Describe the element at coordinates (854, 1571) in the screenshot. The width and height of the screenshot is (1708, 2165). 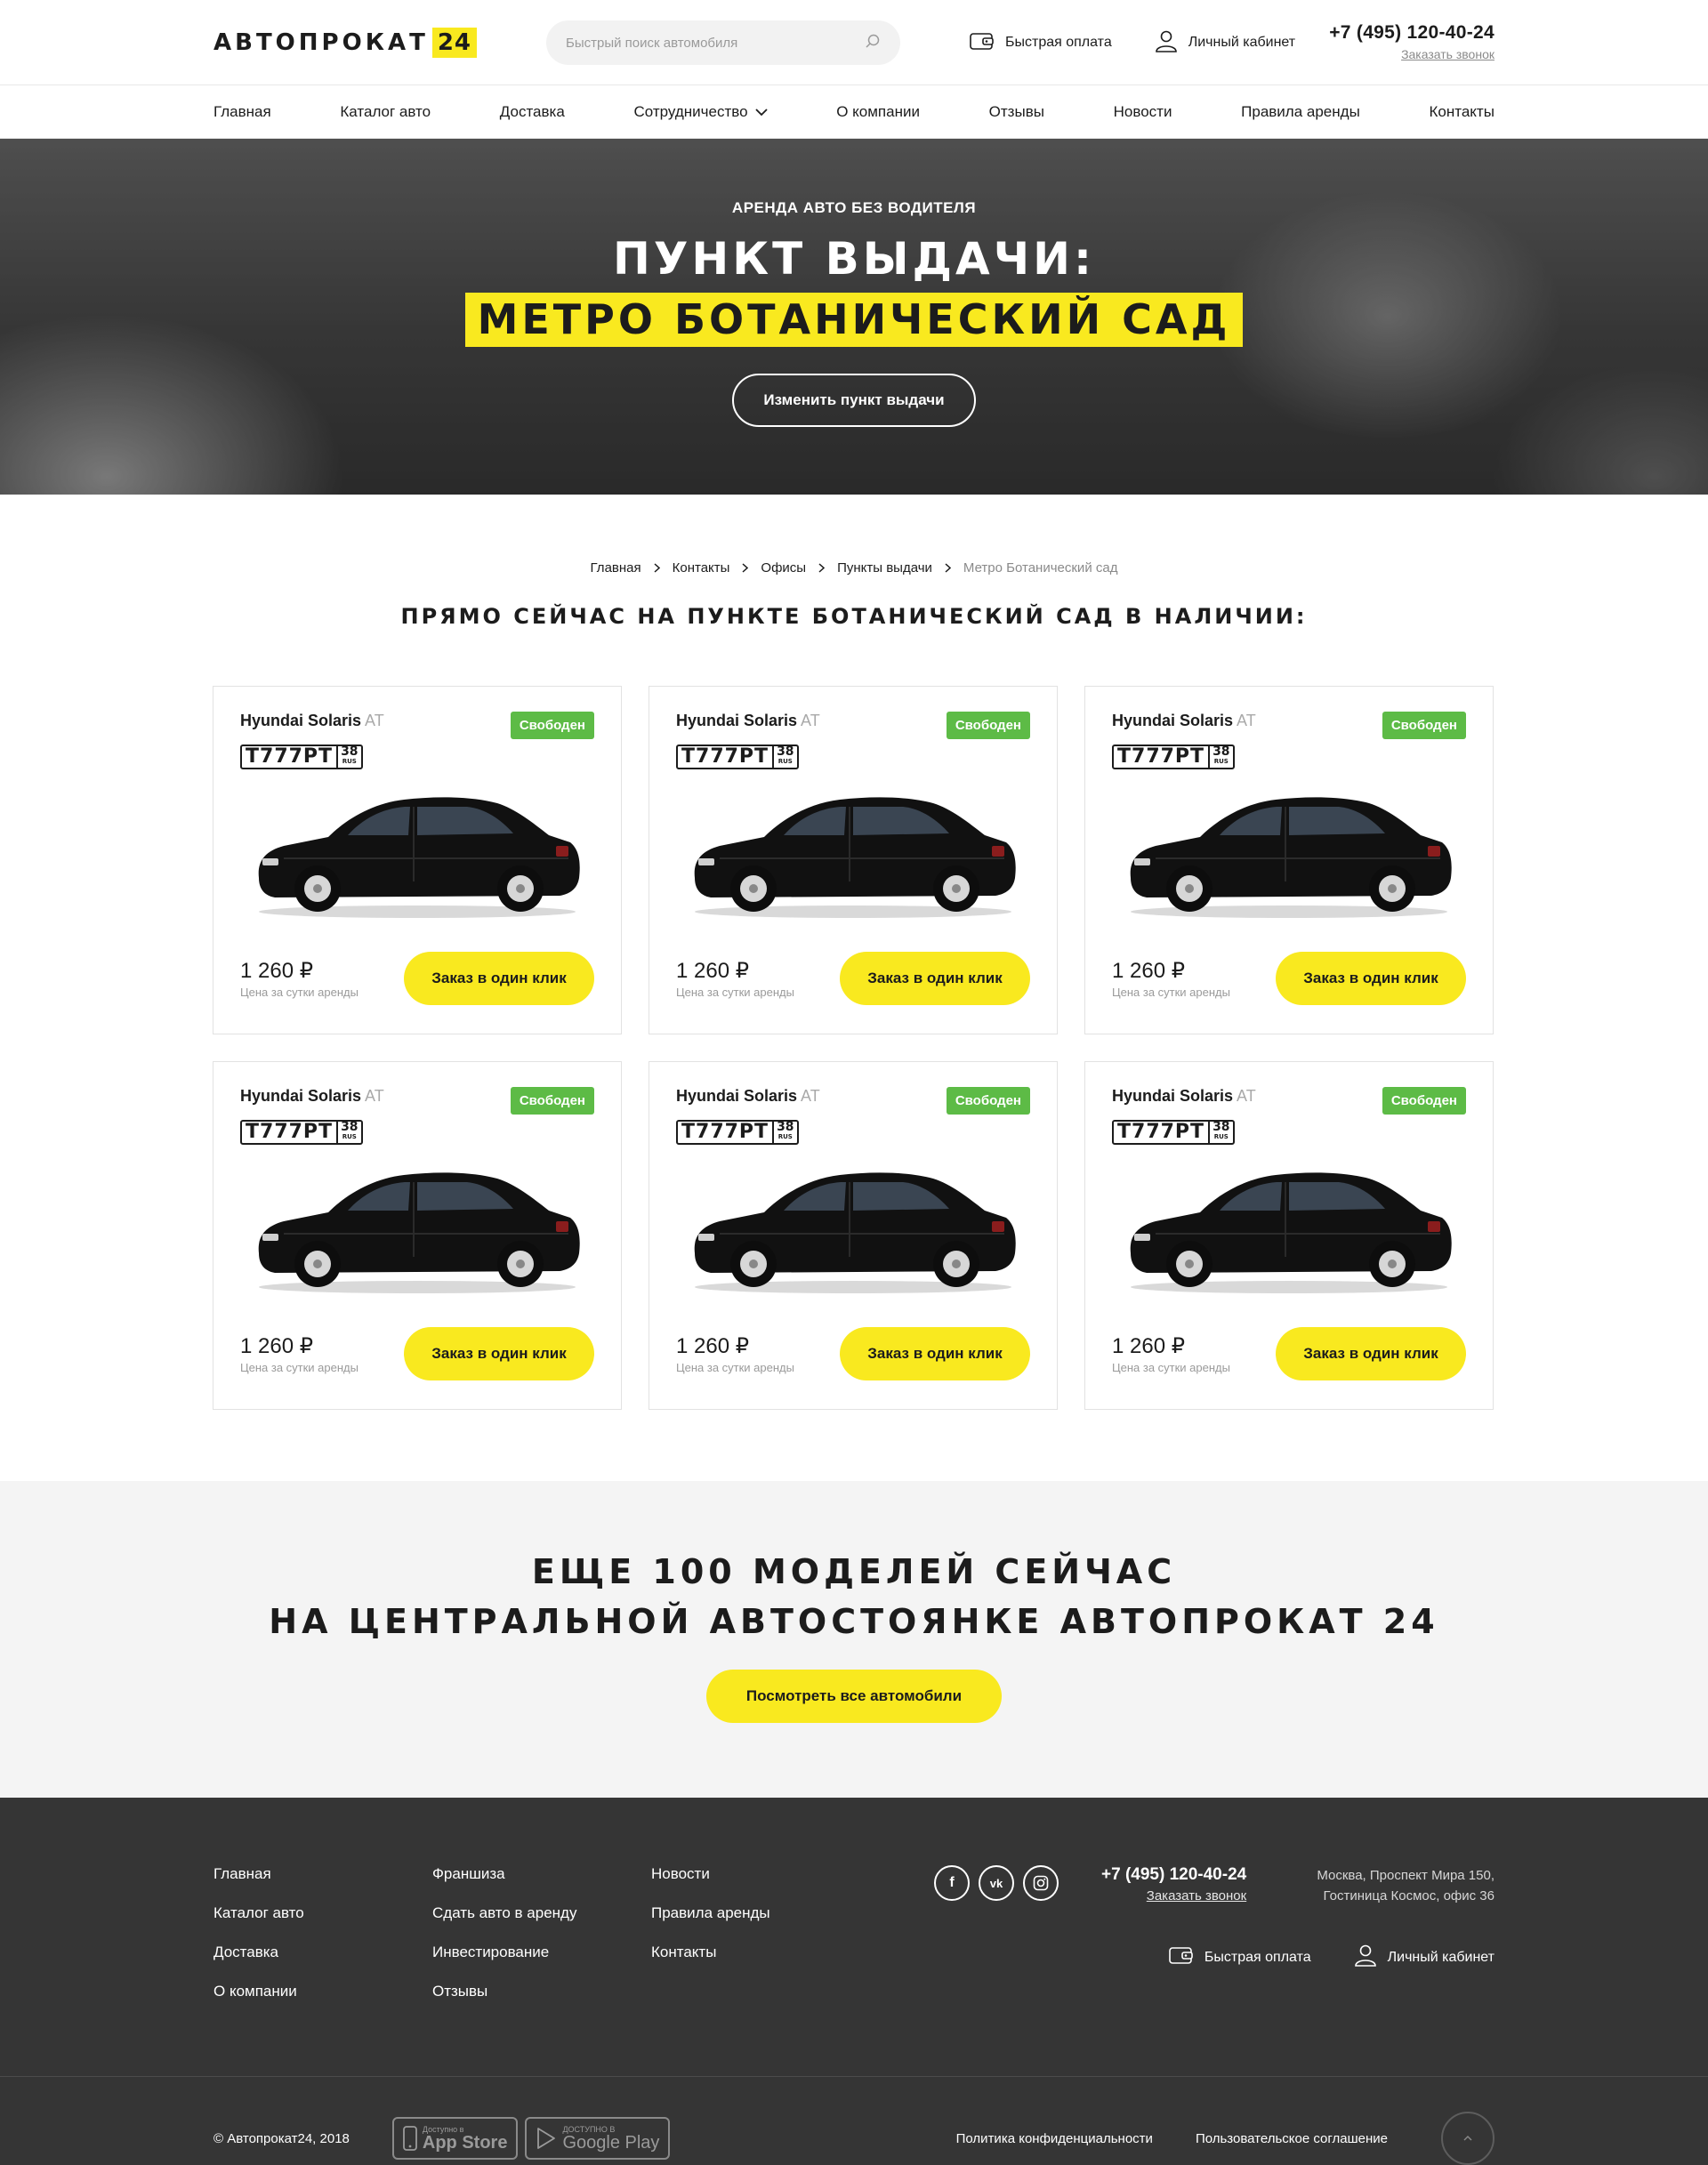
I see `more-title-line1: ЕЩЕ 100 МОДЕЛЕЙ СЕЙЧАС` at that location.